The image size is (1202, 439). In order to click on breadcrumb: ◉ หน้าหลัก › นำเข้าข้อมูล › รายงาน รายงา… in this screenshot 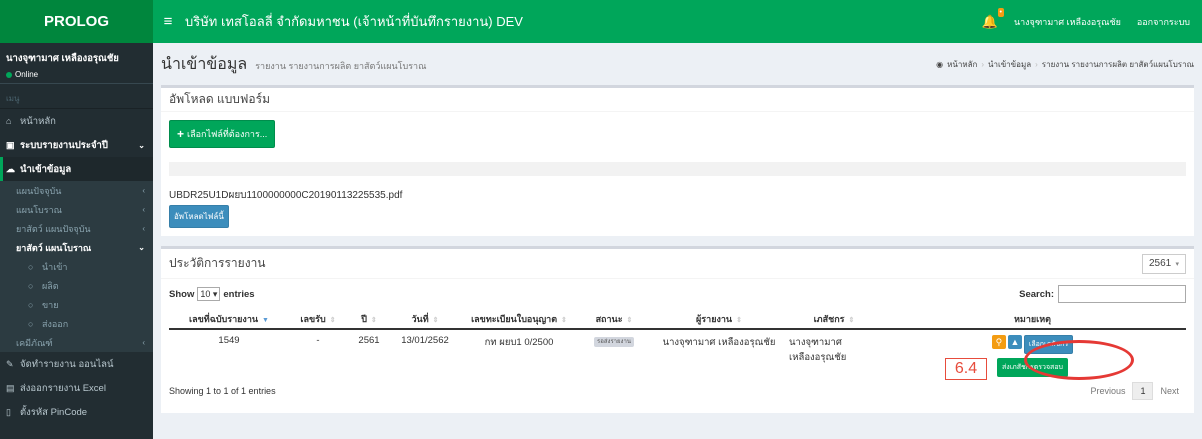, I will do `click(1065, 64)`.